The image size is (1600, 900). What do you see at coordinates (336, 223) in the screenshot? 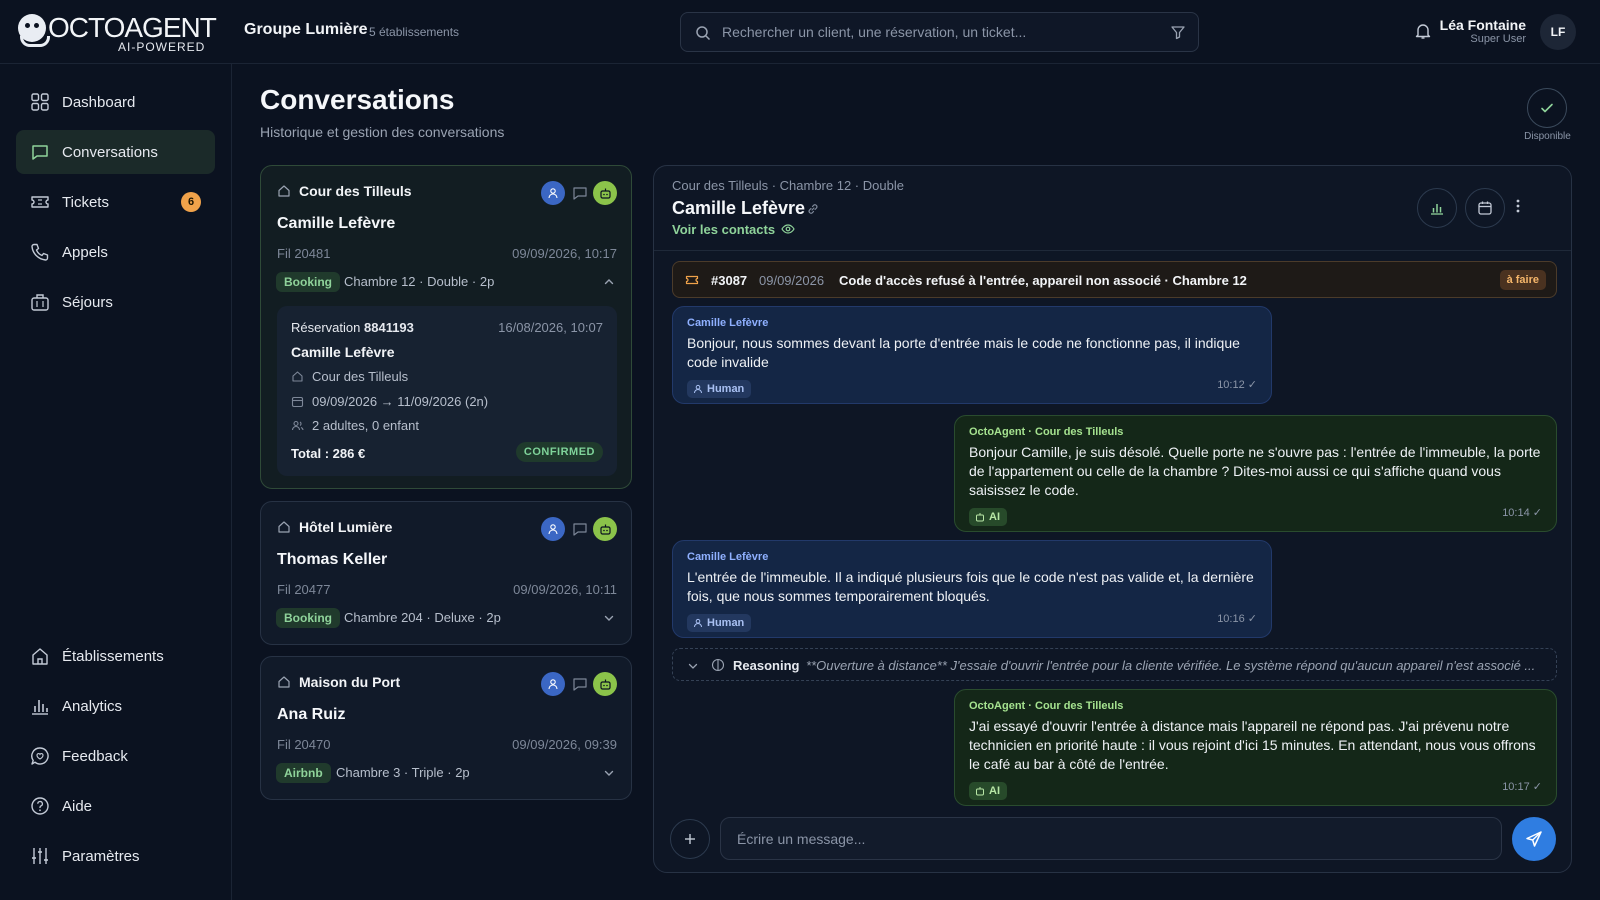
I see `guest-name: Camille Lefèvre` at bounding box center [336, 223].